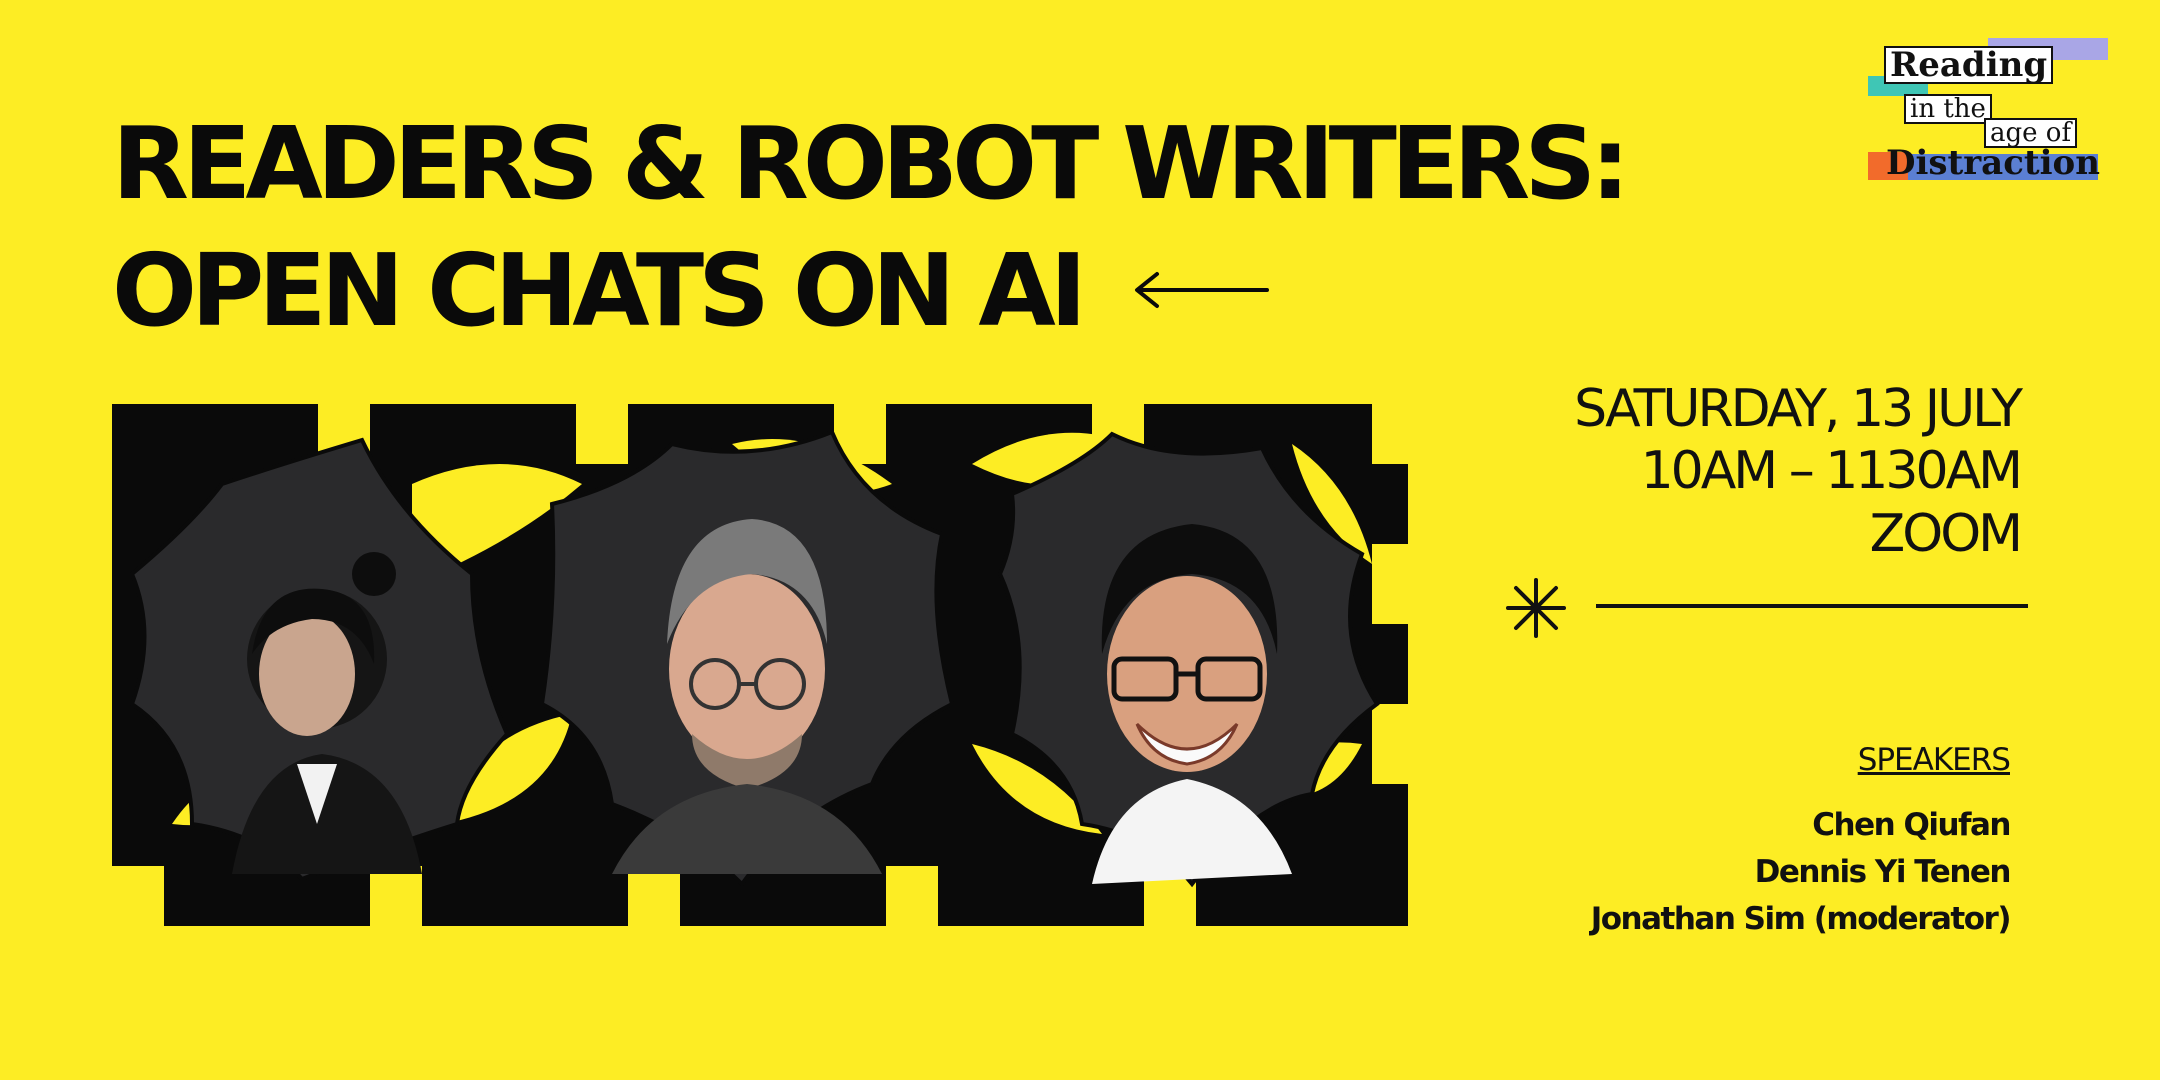 This screenshot has width=2160, height=1080. Describe the element at coordinates (1831, 471) in the screenshot. I see `event-time: 10AM – 1130AM` at that location.